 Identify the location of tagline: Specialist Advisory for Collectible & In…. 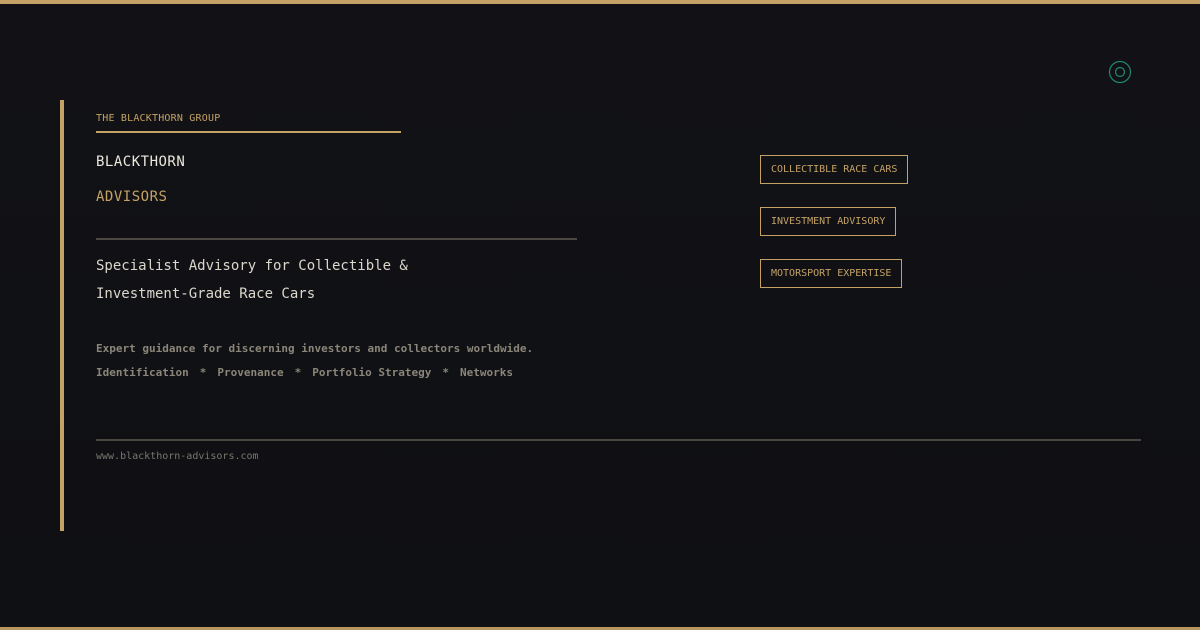
(356, 280).